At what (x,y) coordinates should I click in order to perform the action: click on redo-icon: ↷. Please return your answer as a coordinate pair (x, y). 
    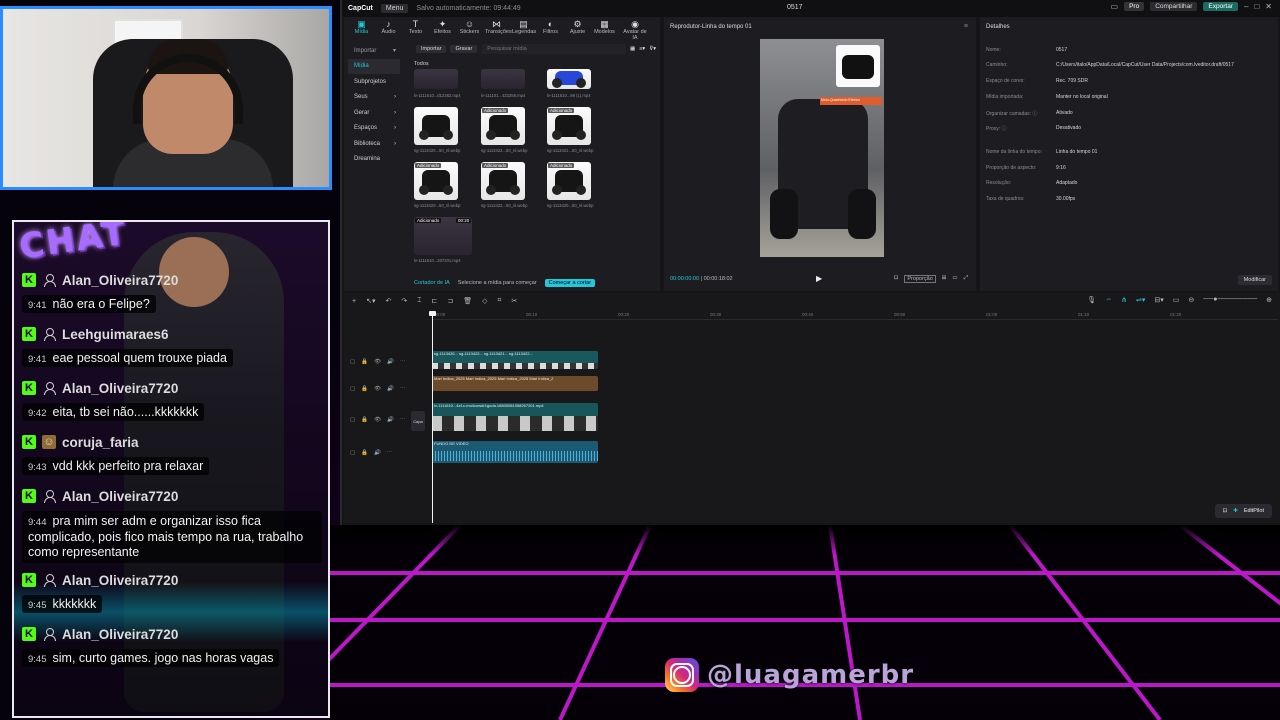
    Looking at the image, I should click on (404, 301).